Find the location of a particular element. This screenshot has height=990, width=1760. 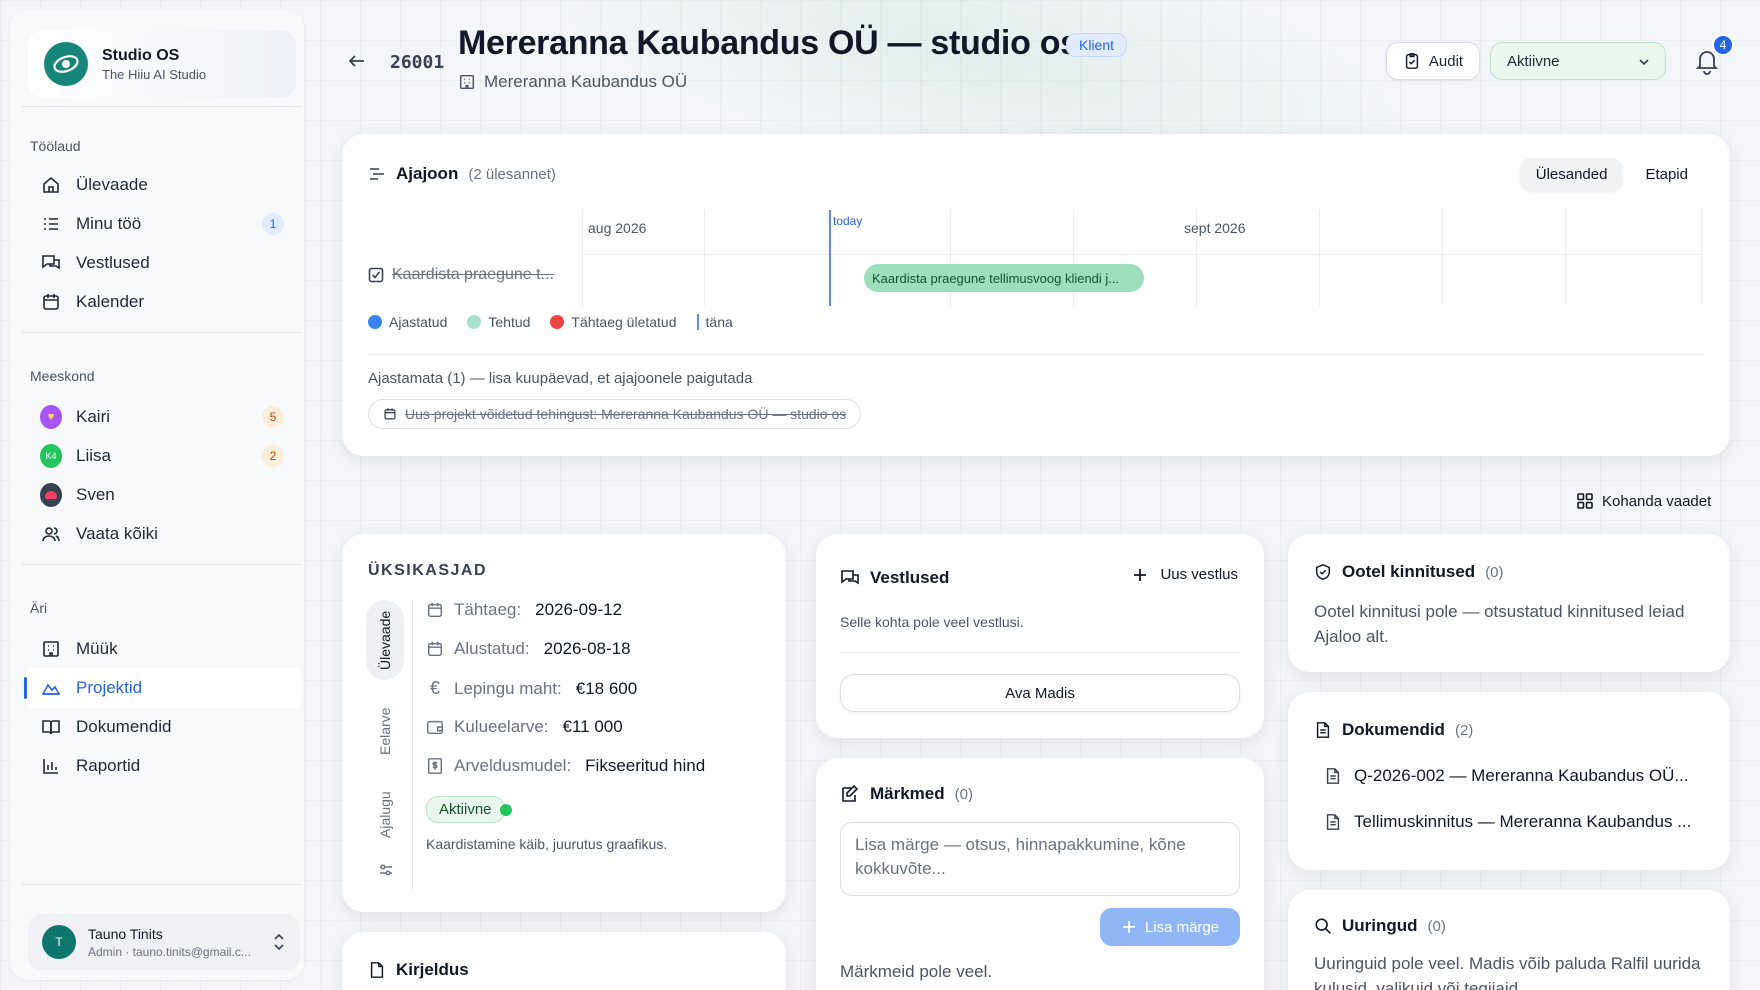

sidebar-item-label: Vaata kõiki is located at coordinates (117, 533).